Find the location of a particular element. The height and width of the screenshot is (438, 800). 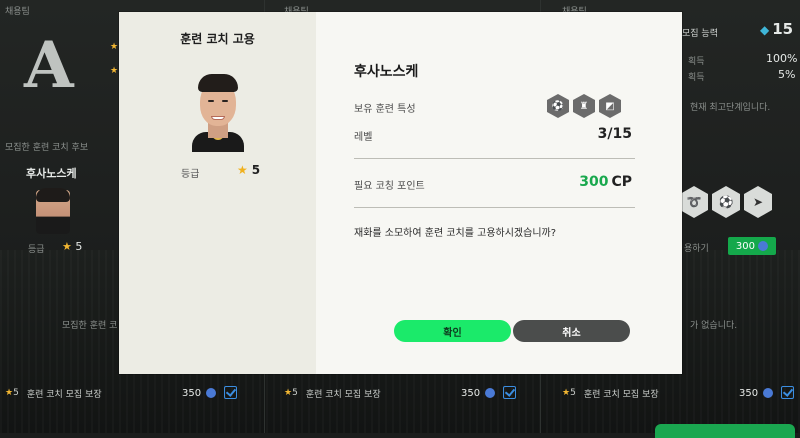

cp-value: 300 CP is located at coordinates (605, 182).